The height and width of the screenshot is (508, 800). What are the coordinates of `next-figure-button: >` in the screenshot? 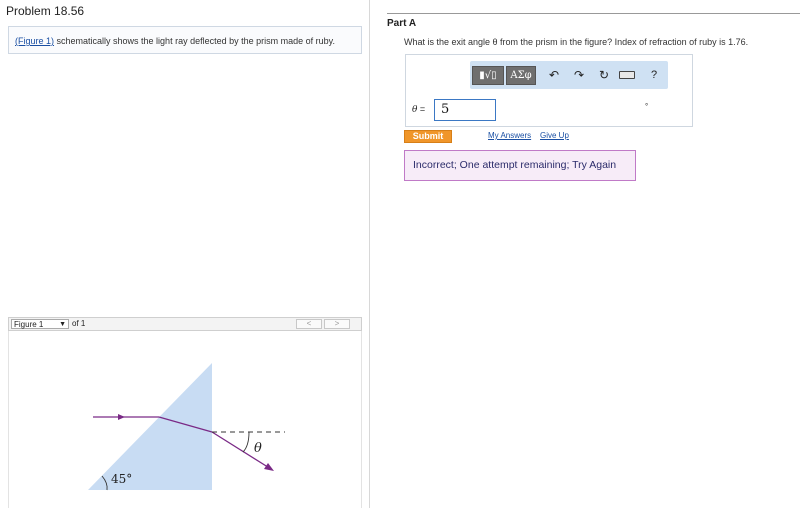 It's located at (337, 324).